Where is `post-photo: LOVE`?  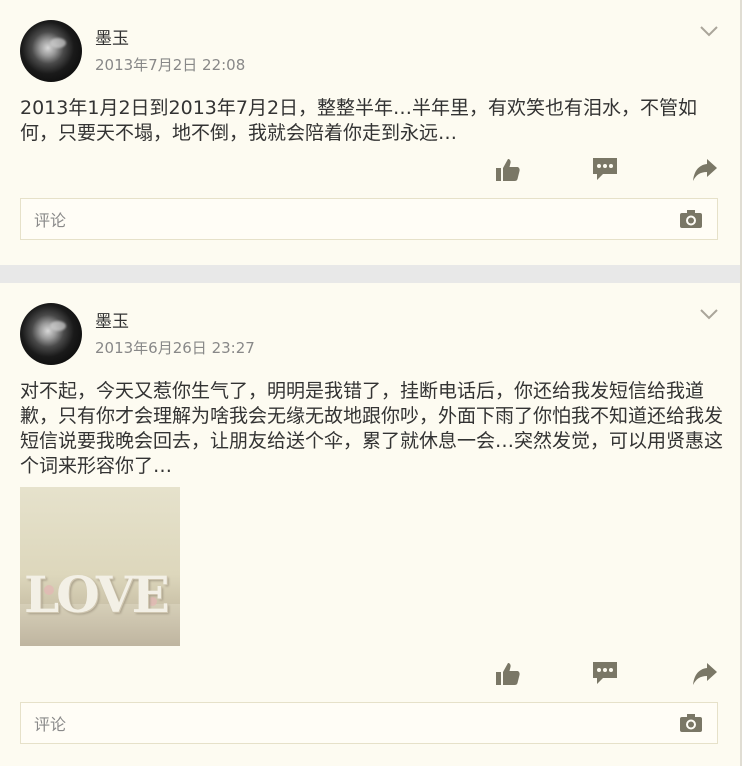
post-photo: LOVE is located at coordinates (100, 566).